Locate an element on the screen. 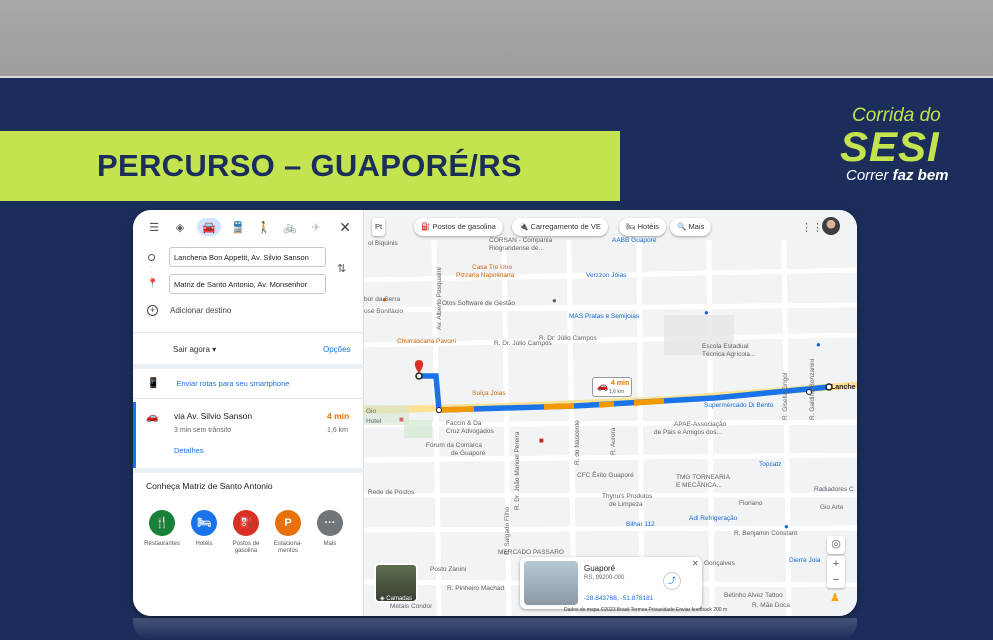  avatar is located at coordinates (831, 226).